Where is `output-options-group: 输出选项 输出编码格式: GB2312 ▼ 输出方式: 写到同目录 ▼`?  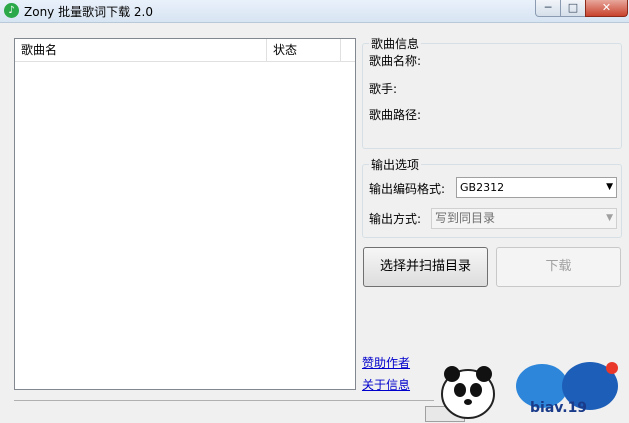 output-options-group: 输出选项 输出编码格式: GB2312 ▼ 输出方式: 写到同目录 ▼ is located at coordinates (492, 197).